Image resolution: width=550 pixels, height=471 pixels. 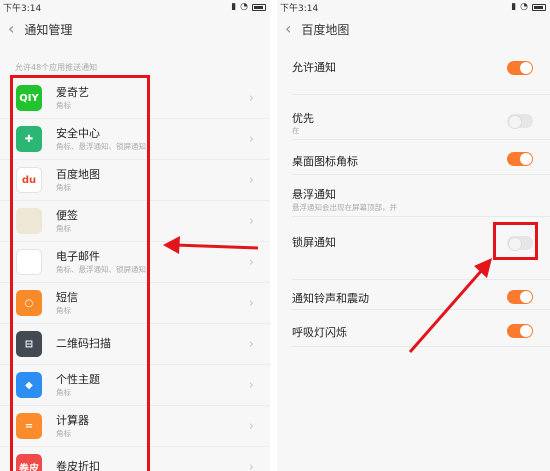 What do you see at coordinates (319, 332) in the screenshot?
I see `setting-label: 呼吸灯闪烁` at bounding box center [319, 332].